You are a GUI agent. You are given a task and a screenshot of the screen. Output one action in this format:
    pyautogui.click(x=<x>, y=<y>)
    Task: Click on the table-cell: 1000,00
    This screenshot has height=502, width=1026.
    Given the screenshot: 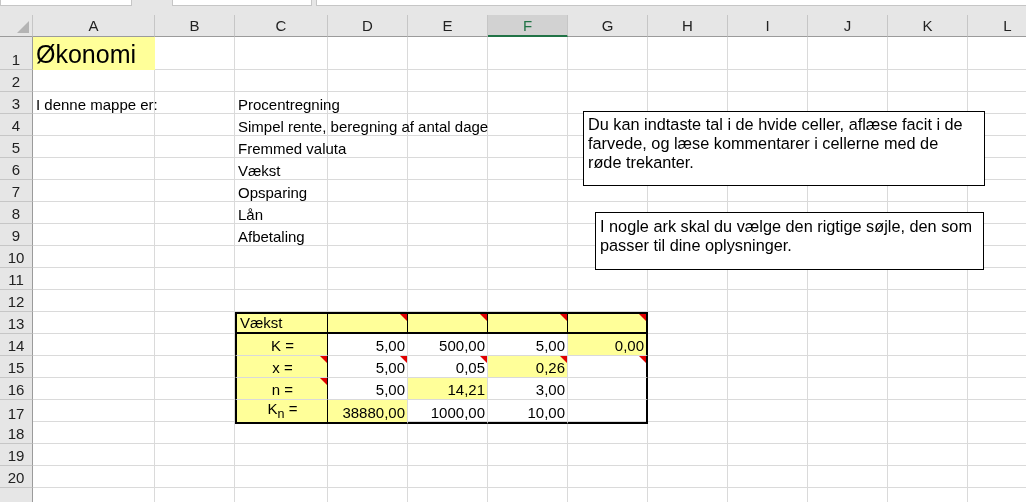 What is the action you would take?
    pyautogui.click(x=448, y=412)
    